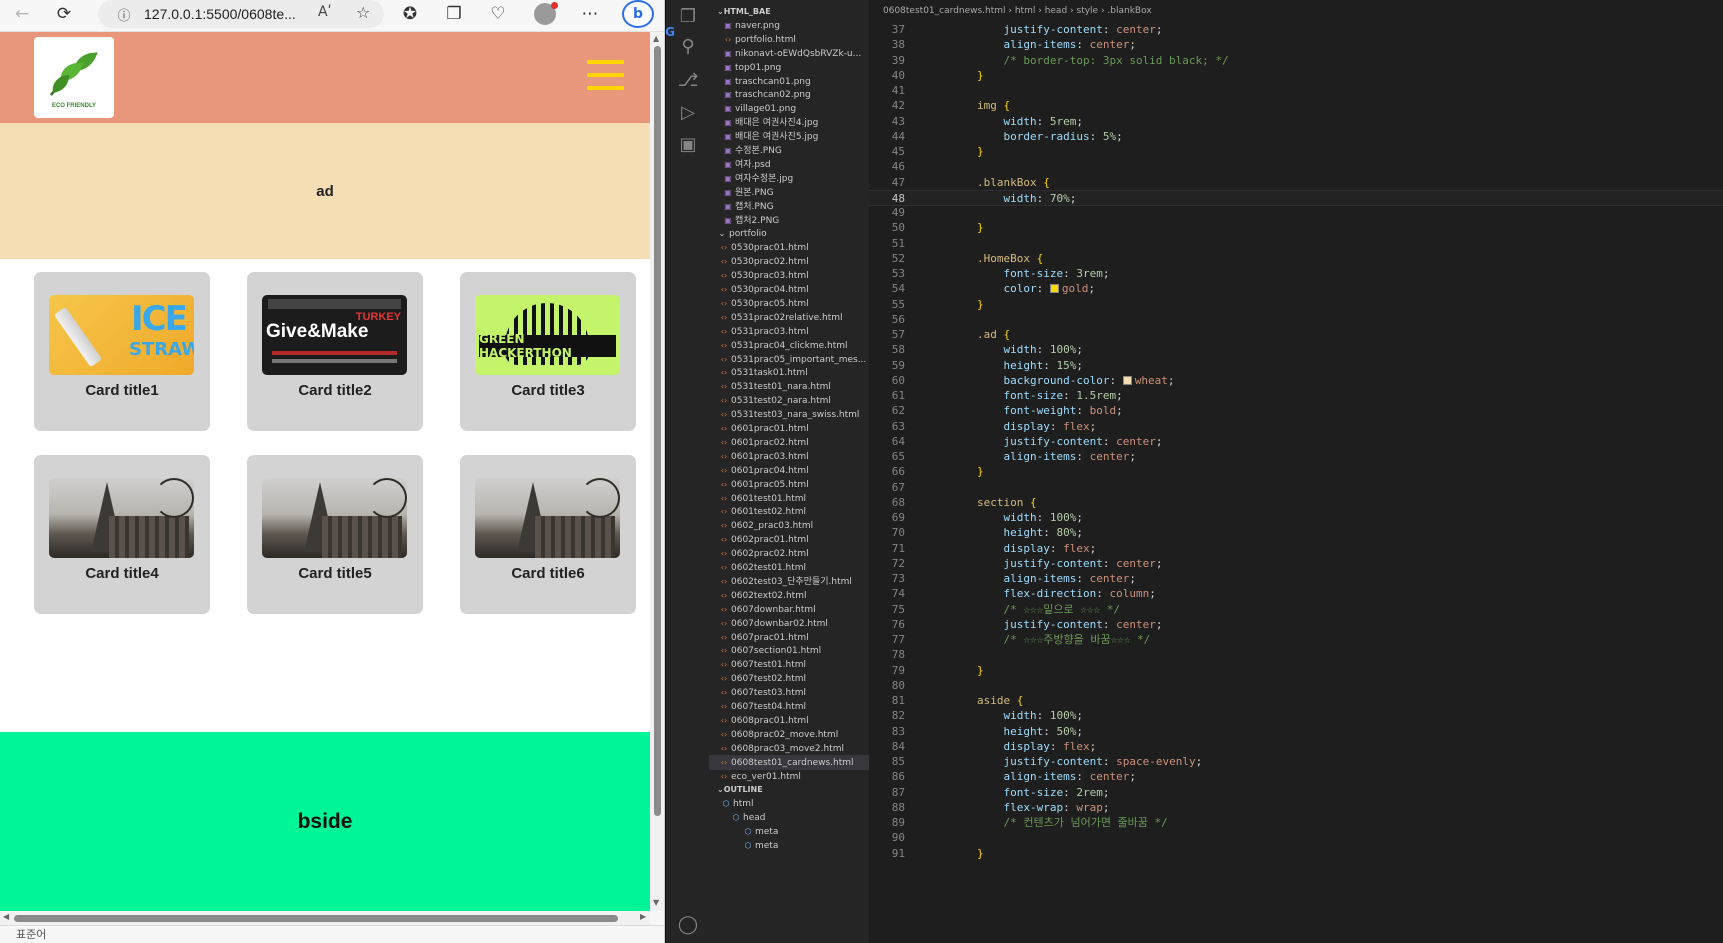  What do you see at coordinates (789, 789) in the screenshot?
I see `explorer-section-header: ⌄OUTLINE` at bounding box center [789, 789].